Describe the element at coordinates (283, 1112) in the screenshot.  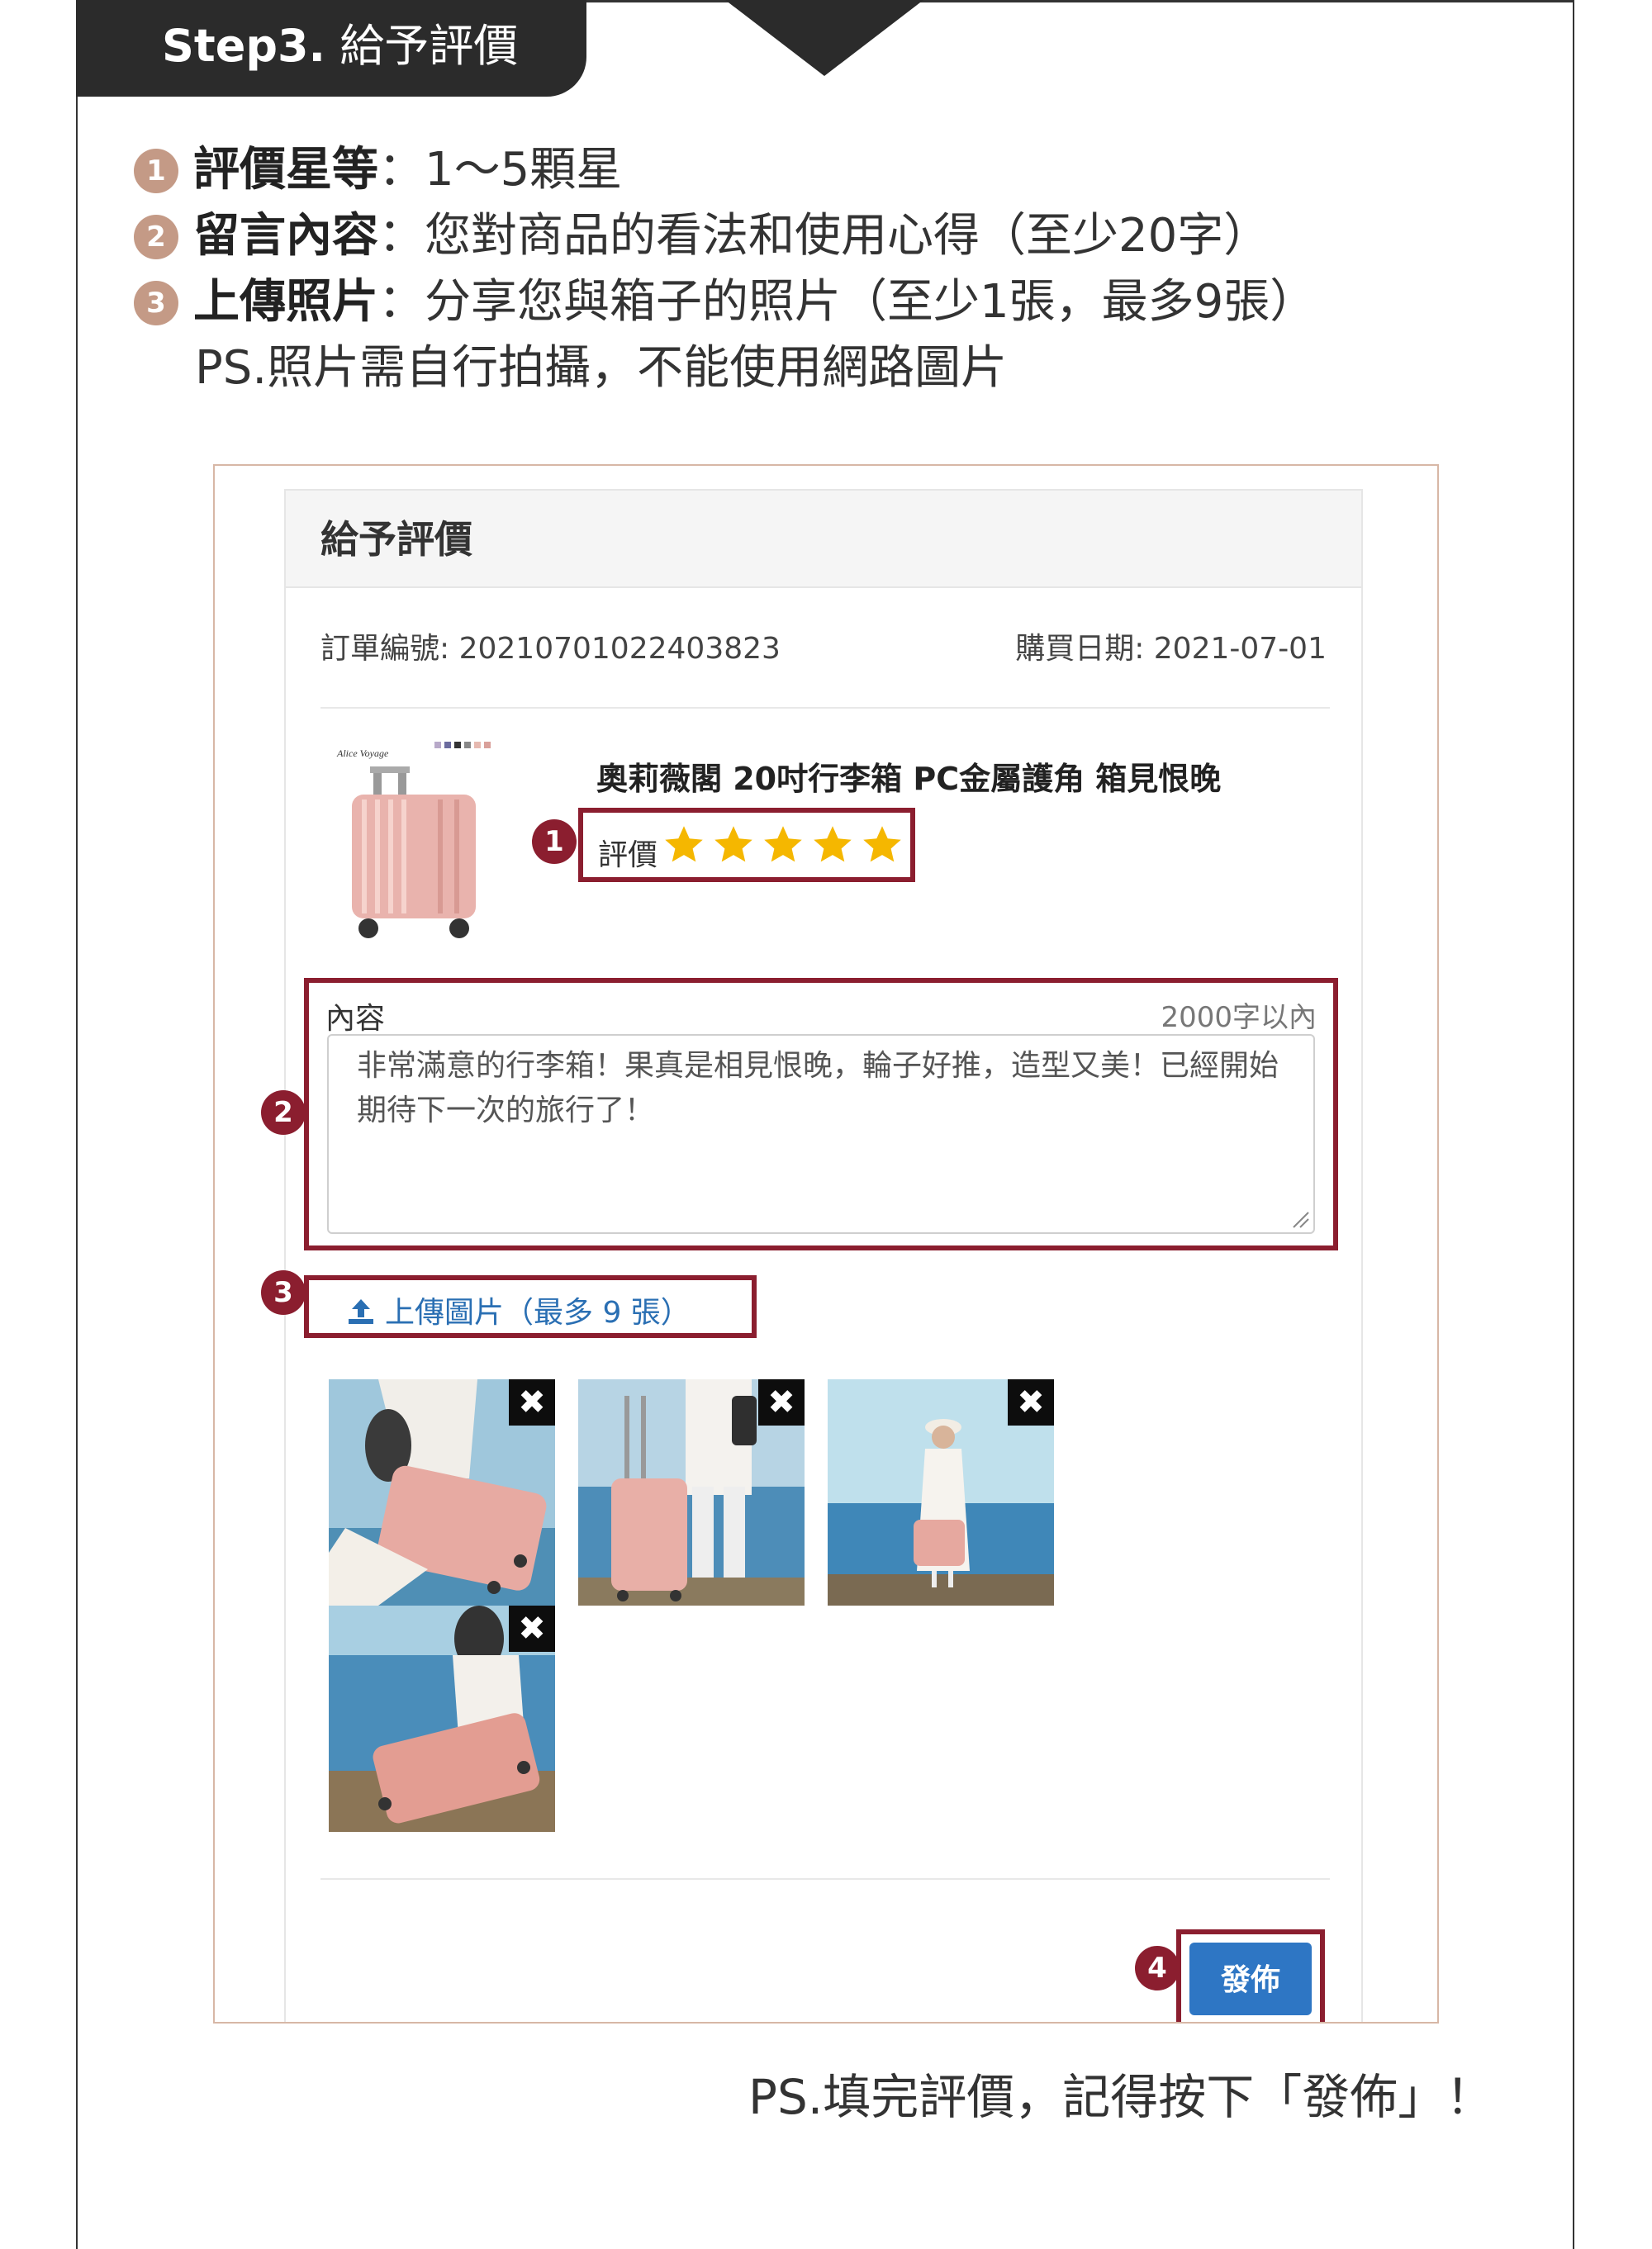
I see `callout-2: 2` at that location.